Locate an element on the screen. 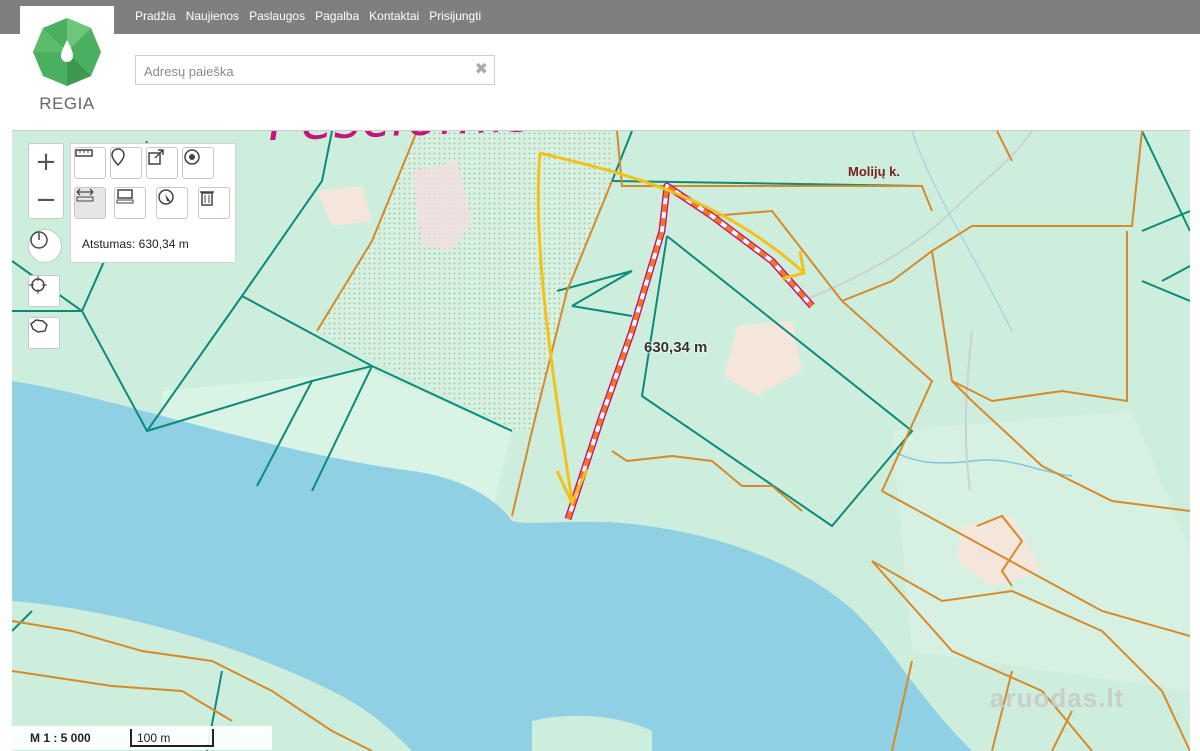  zoom-controls: + − is located at coordinates (46, 181).